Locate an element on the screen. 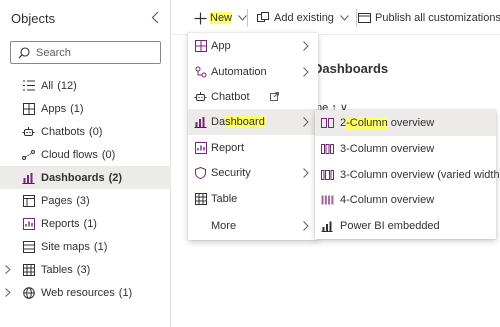 The width and height of the screenshot is (500, 327). app-icon is located at coordinates (200, 45).